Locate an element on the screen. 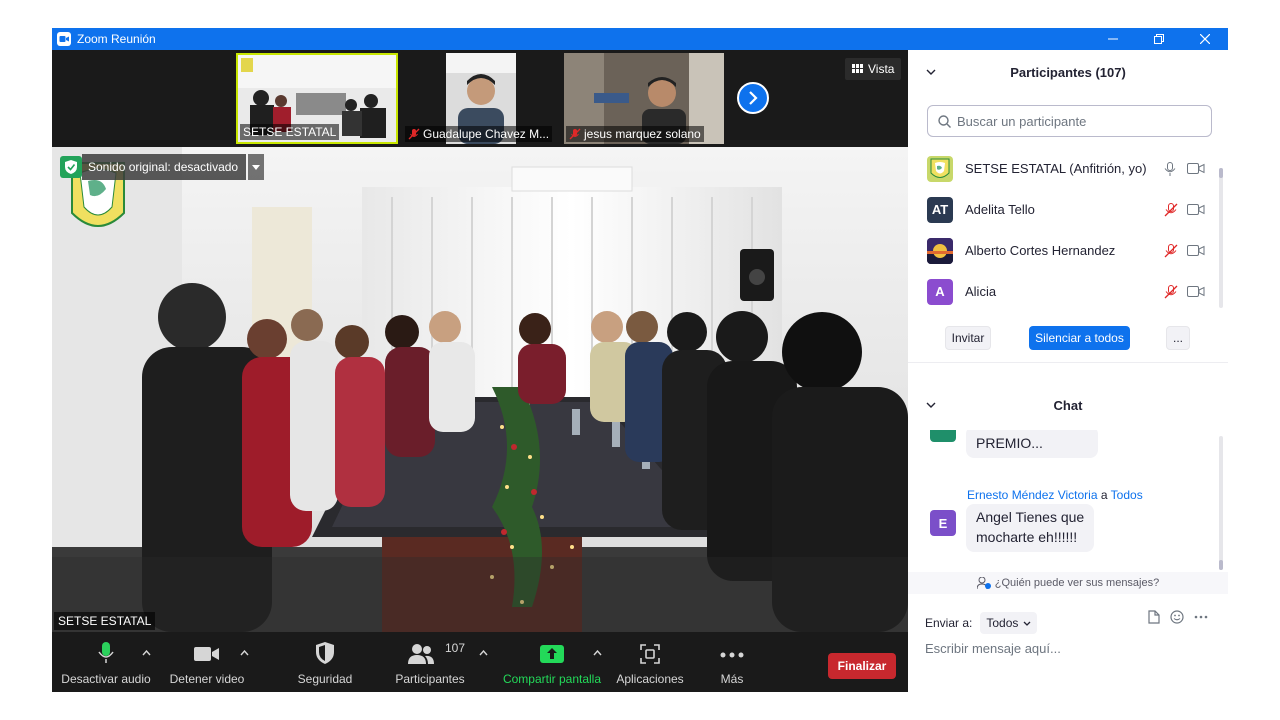 The height and width of the screenshot is (720, 1280). panel-divider is located at coordinates (1068, 362).